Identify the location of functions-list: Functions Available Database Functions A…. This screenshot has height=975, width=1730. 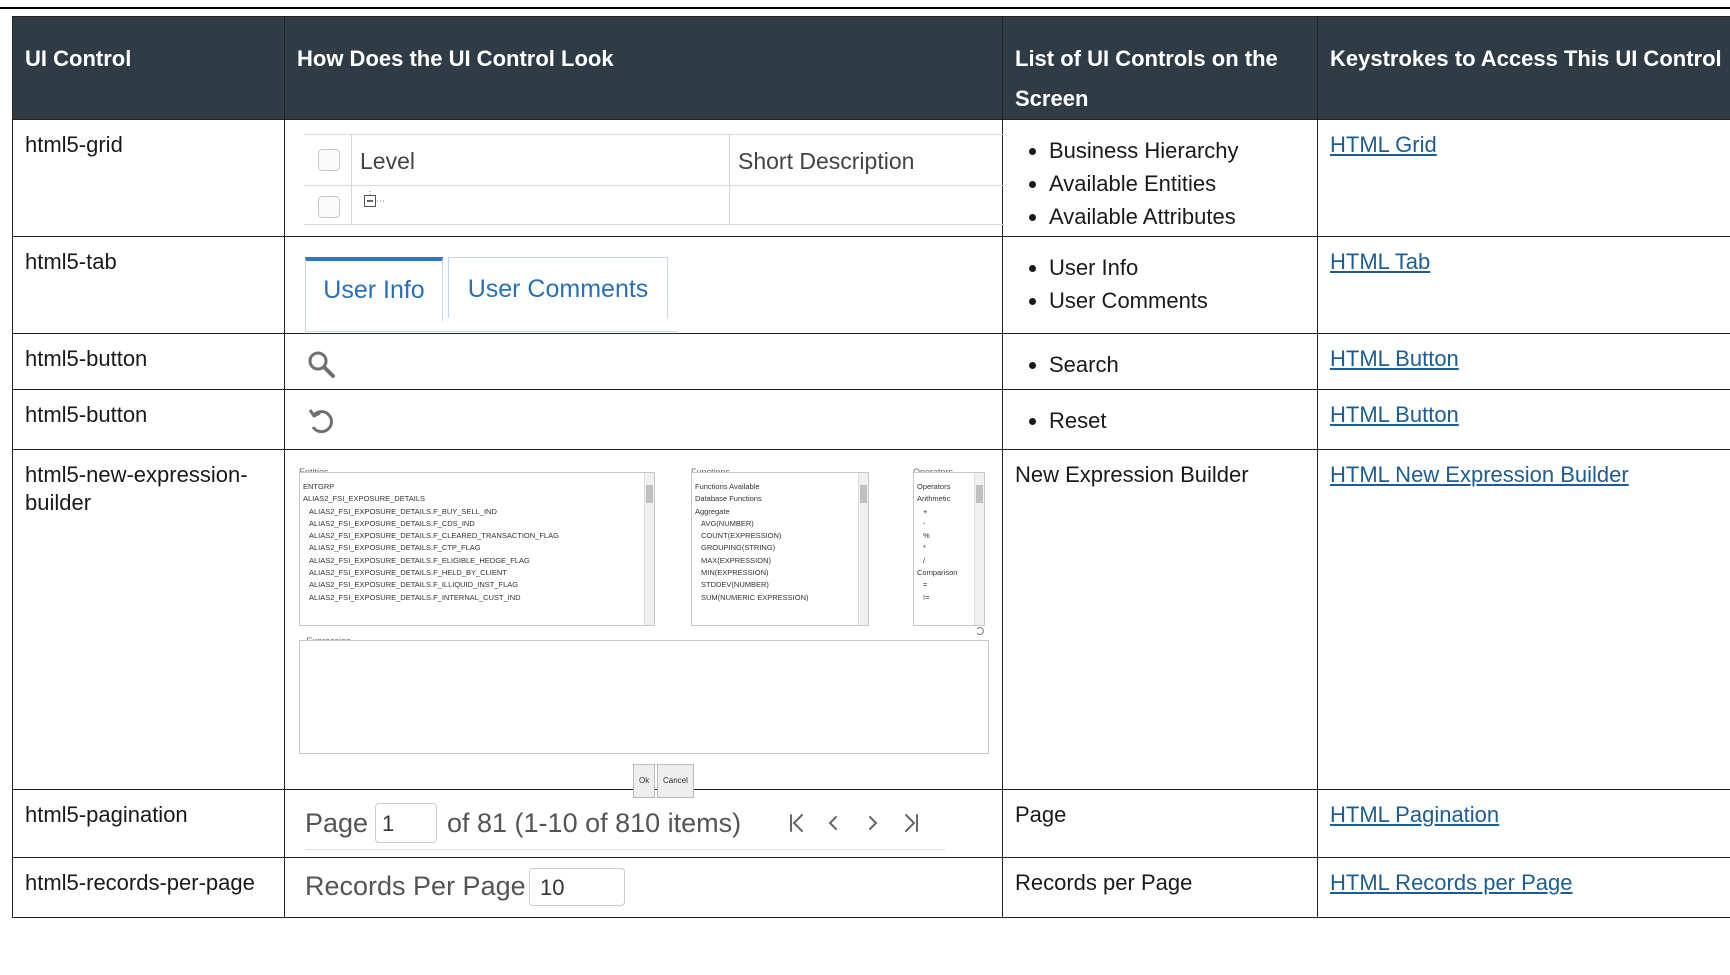
(780, 549).